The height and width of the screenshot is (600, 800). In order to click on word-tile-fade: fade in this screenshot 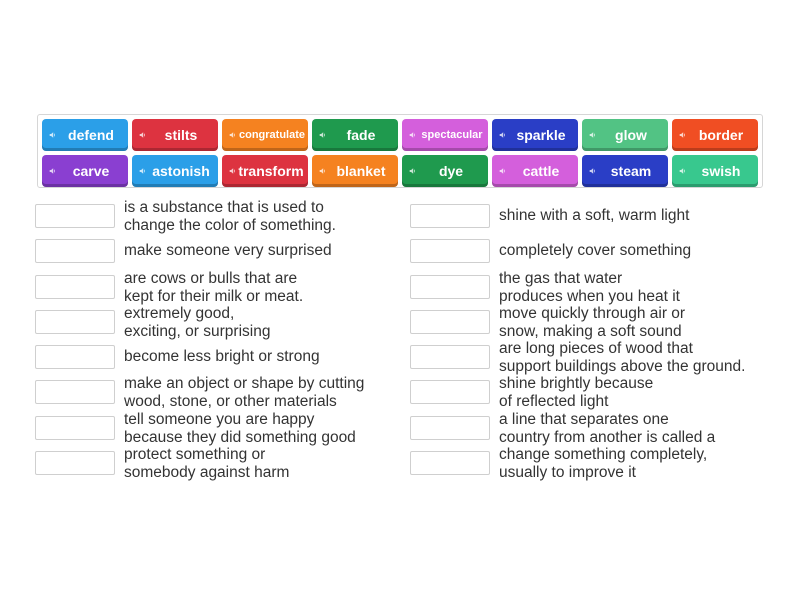, I will do `click(355, 135)`.